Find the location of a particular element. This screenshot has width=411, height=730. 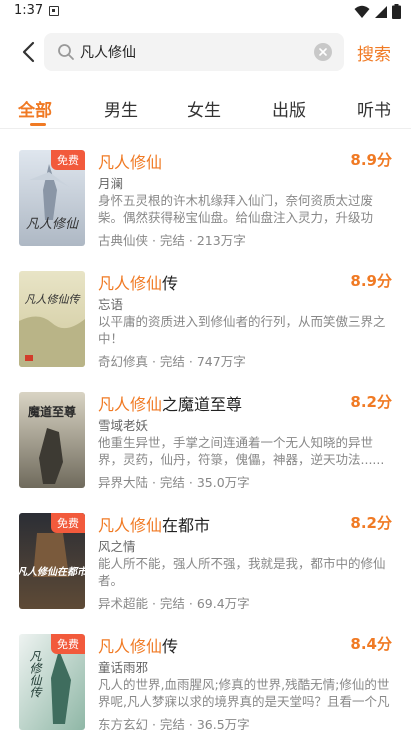

book-description: 能人所不能，强人所不强，我就是我，都市中的修仙者。 is located at coordinates (242, 572).